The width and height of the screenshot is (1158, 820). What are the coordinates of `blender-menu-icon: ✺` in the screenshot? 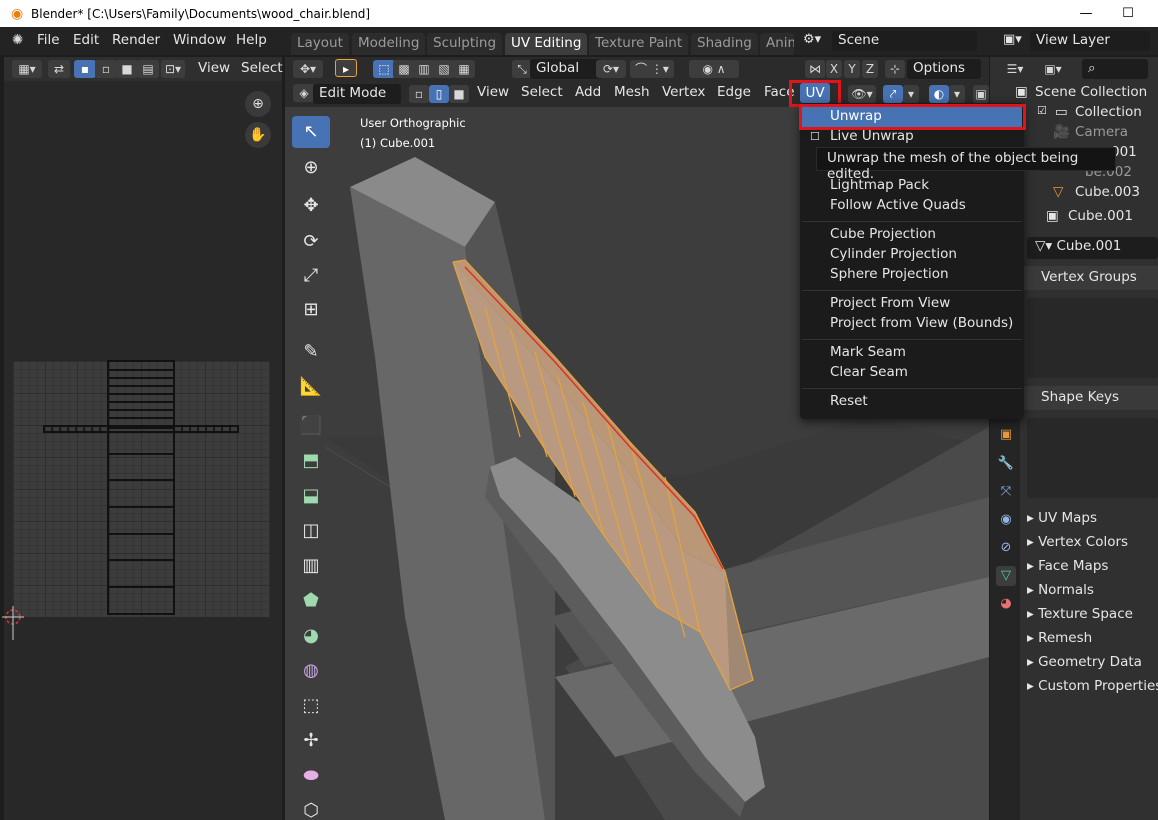 It's located at (17, 40).